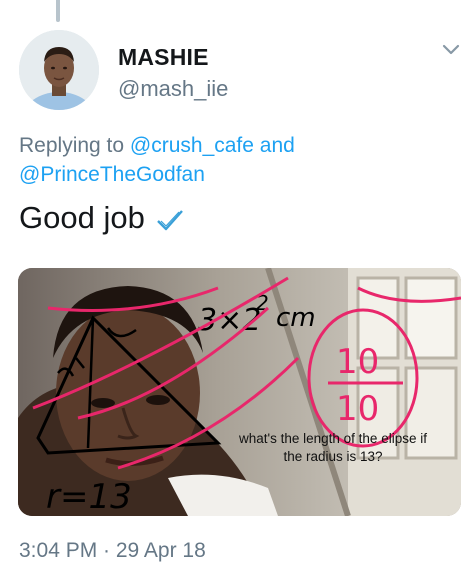 This screenshot has width=470, height=564. I want to click on chevron-down-icon, so click(451, 50).